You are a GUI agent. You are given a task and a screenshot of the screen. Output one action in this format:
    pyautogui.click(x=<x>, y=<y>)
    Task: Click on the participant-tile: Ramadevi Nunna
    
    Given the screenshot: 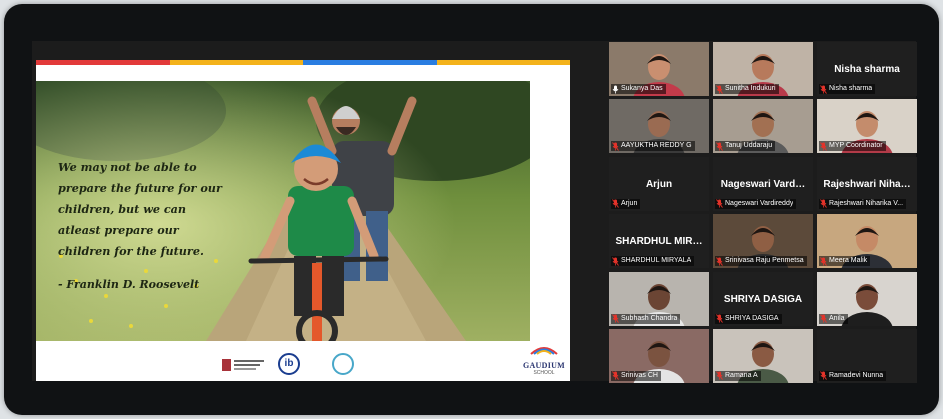 What is the action you would take?
    pyautogui.click(x=867, y=355)
    